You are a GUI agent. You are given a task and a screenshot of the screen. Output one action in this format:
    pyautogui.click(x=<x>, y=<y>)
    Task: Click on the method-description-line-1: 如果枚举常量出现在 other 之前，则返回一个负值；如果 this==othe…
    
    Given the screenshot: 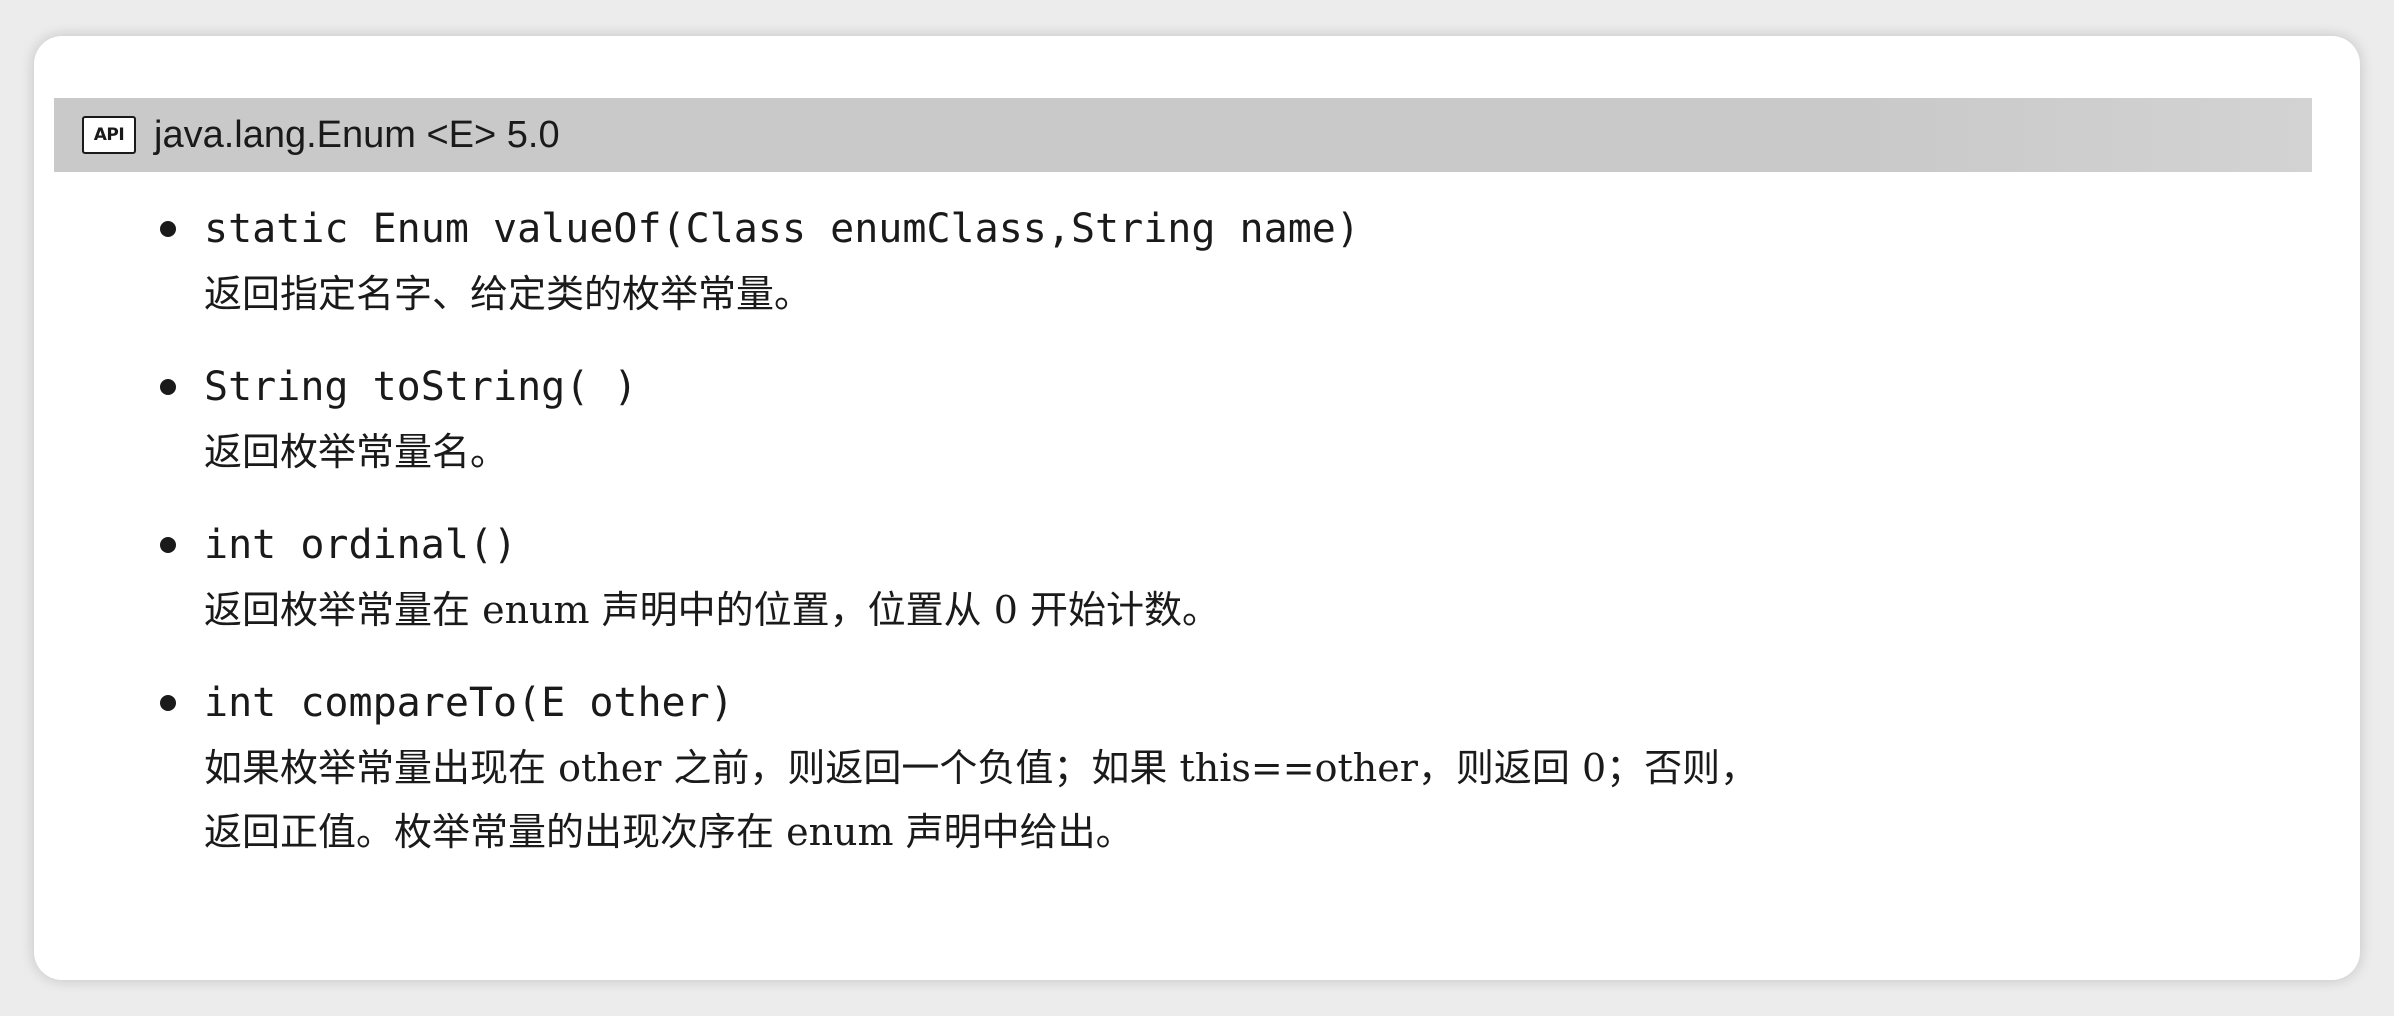 What is the action you would take?
    pyautogui.click(x=981, y=768)
    